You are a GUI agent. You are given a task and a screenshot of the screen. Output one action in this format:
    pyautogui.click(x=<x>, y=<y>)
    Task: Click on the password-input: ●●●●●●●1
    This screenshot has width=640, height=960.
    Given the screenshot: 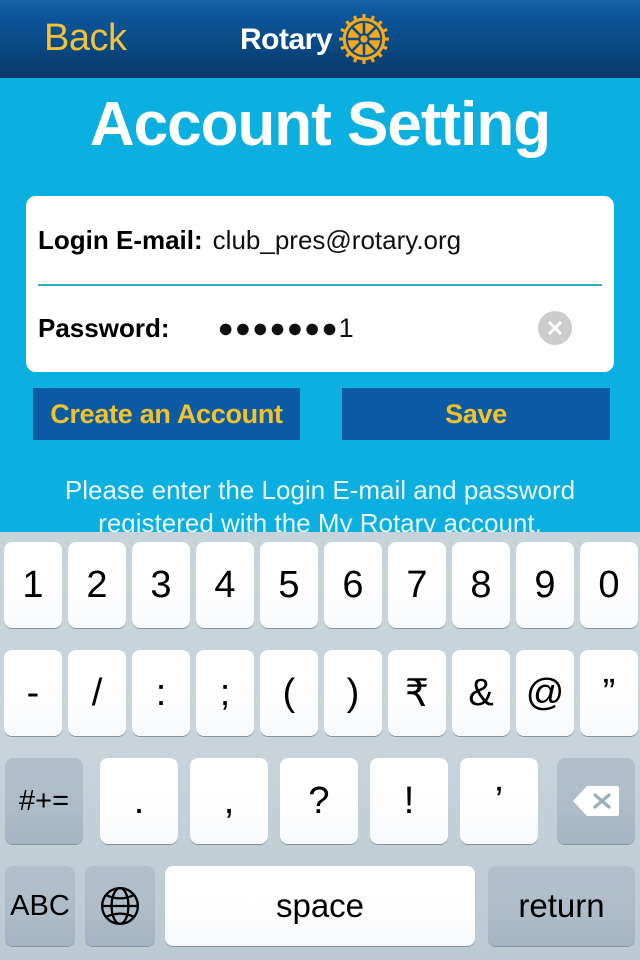 What is the action you would take?
    pyautogui.click(x=286, y=328)
    